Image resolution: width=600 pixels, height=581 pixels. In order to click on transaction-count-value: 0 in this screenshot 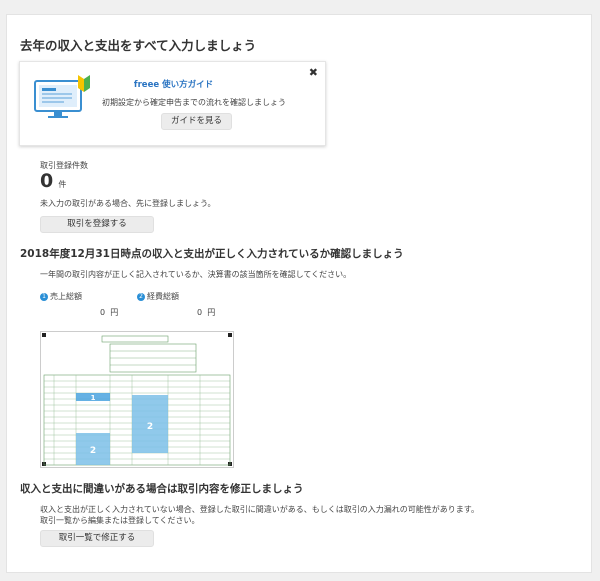, I will do `click(47, 181)`.